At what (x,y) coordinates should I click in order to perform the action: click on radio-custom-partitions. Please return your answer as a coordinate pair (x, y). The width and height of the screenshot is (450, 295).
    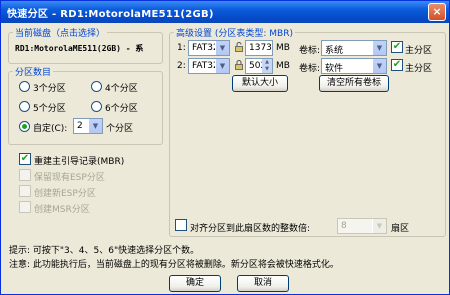
    Looking at the image, I should click on (24, 126).